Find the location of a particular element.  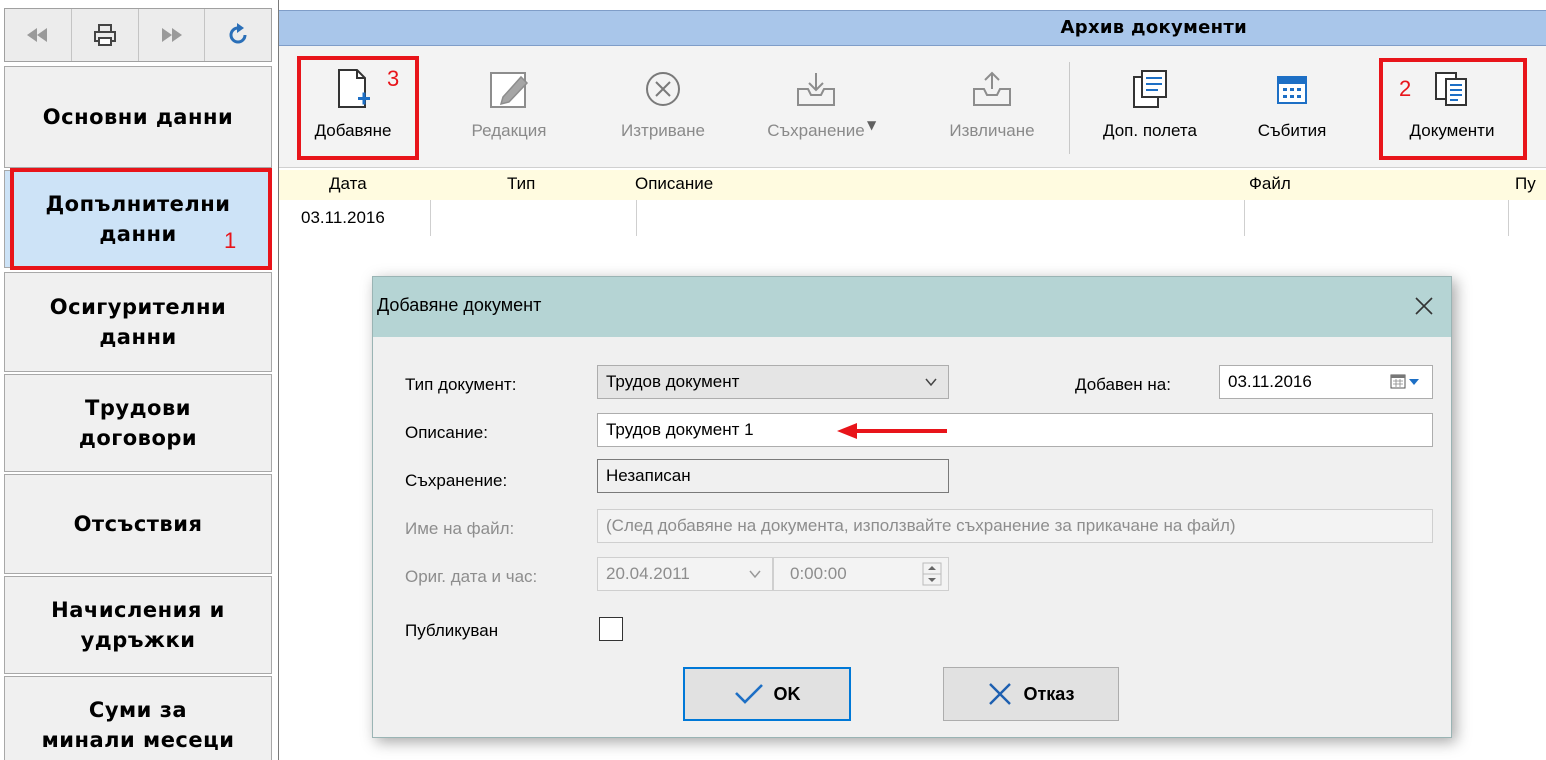

cancel-button-label: Отказ is located at coordinates (1049, 693).